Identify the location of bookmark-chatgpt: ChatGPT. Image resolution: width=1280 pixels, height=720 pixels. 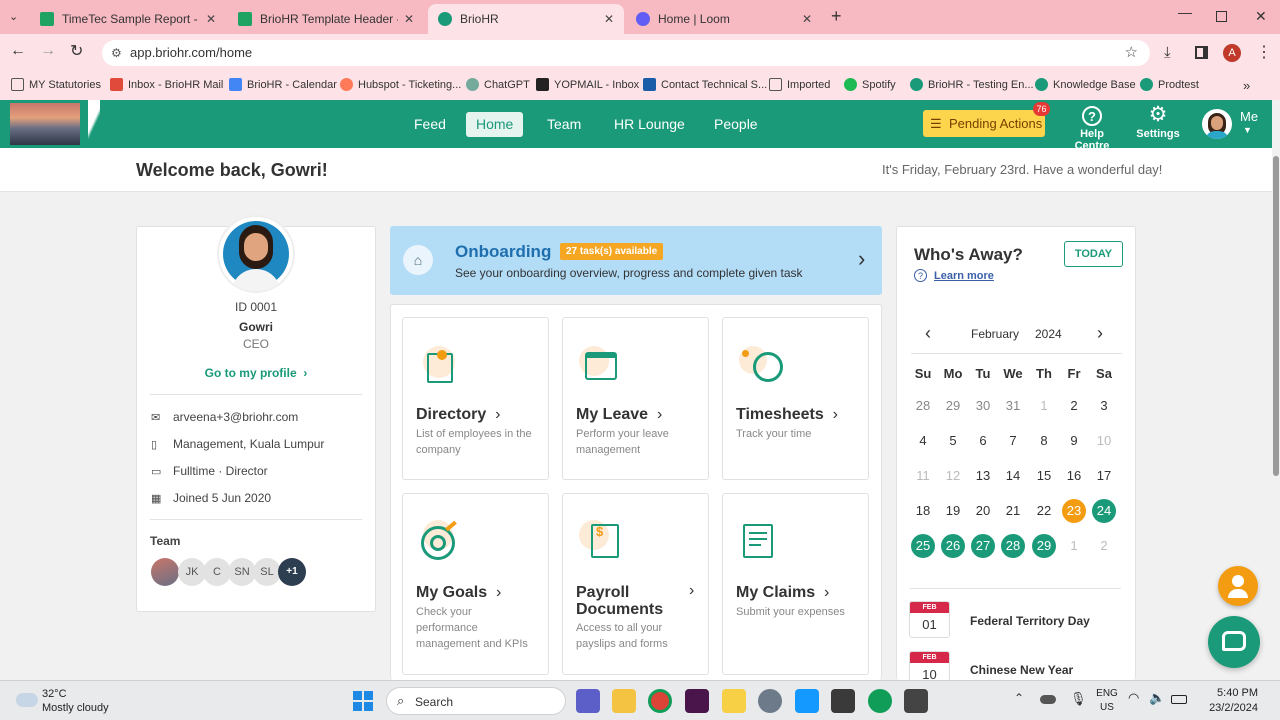
(498, 84).